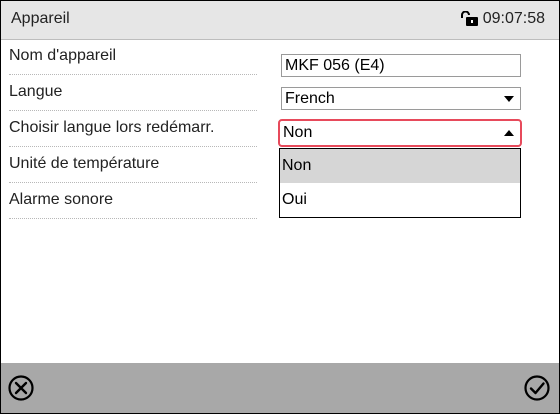 This screenshot has height=414, width=560. Describe the element at coordinates (509, 133) in the screenshot. I see `chevron-up-icon` at that location.